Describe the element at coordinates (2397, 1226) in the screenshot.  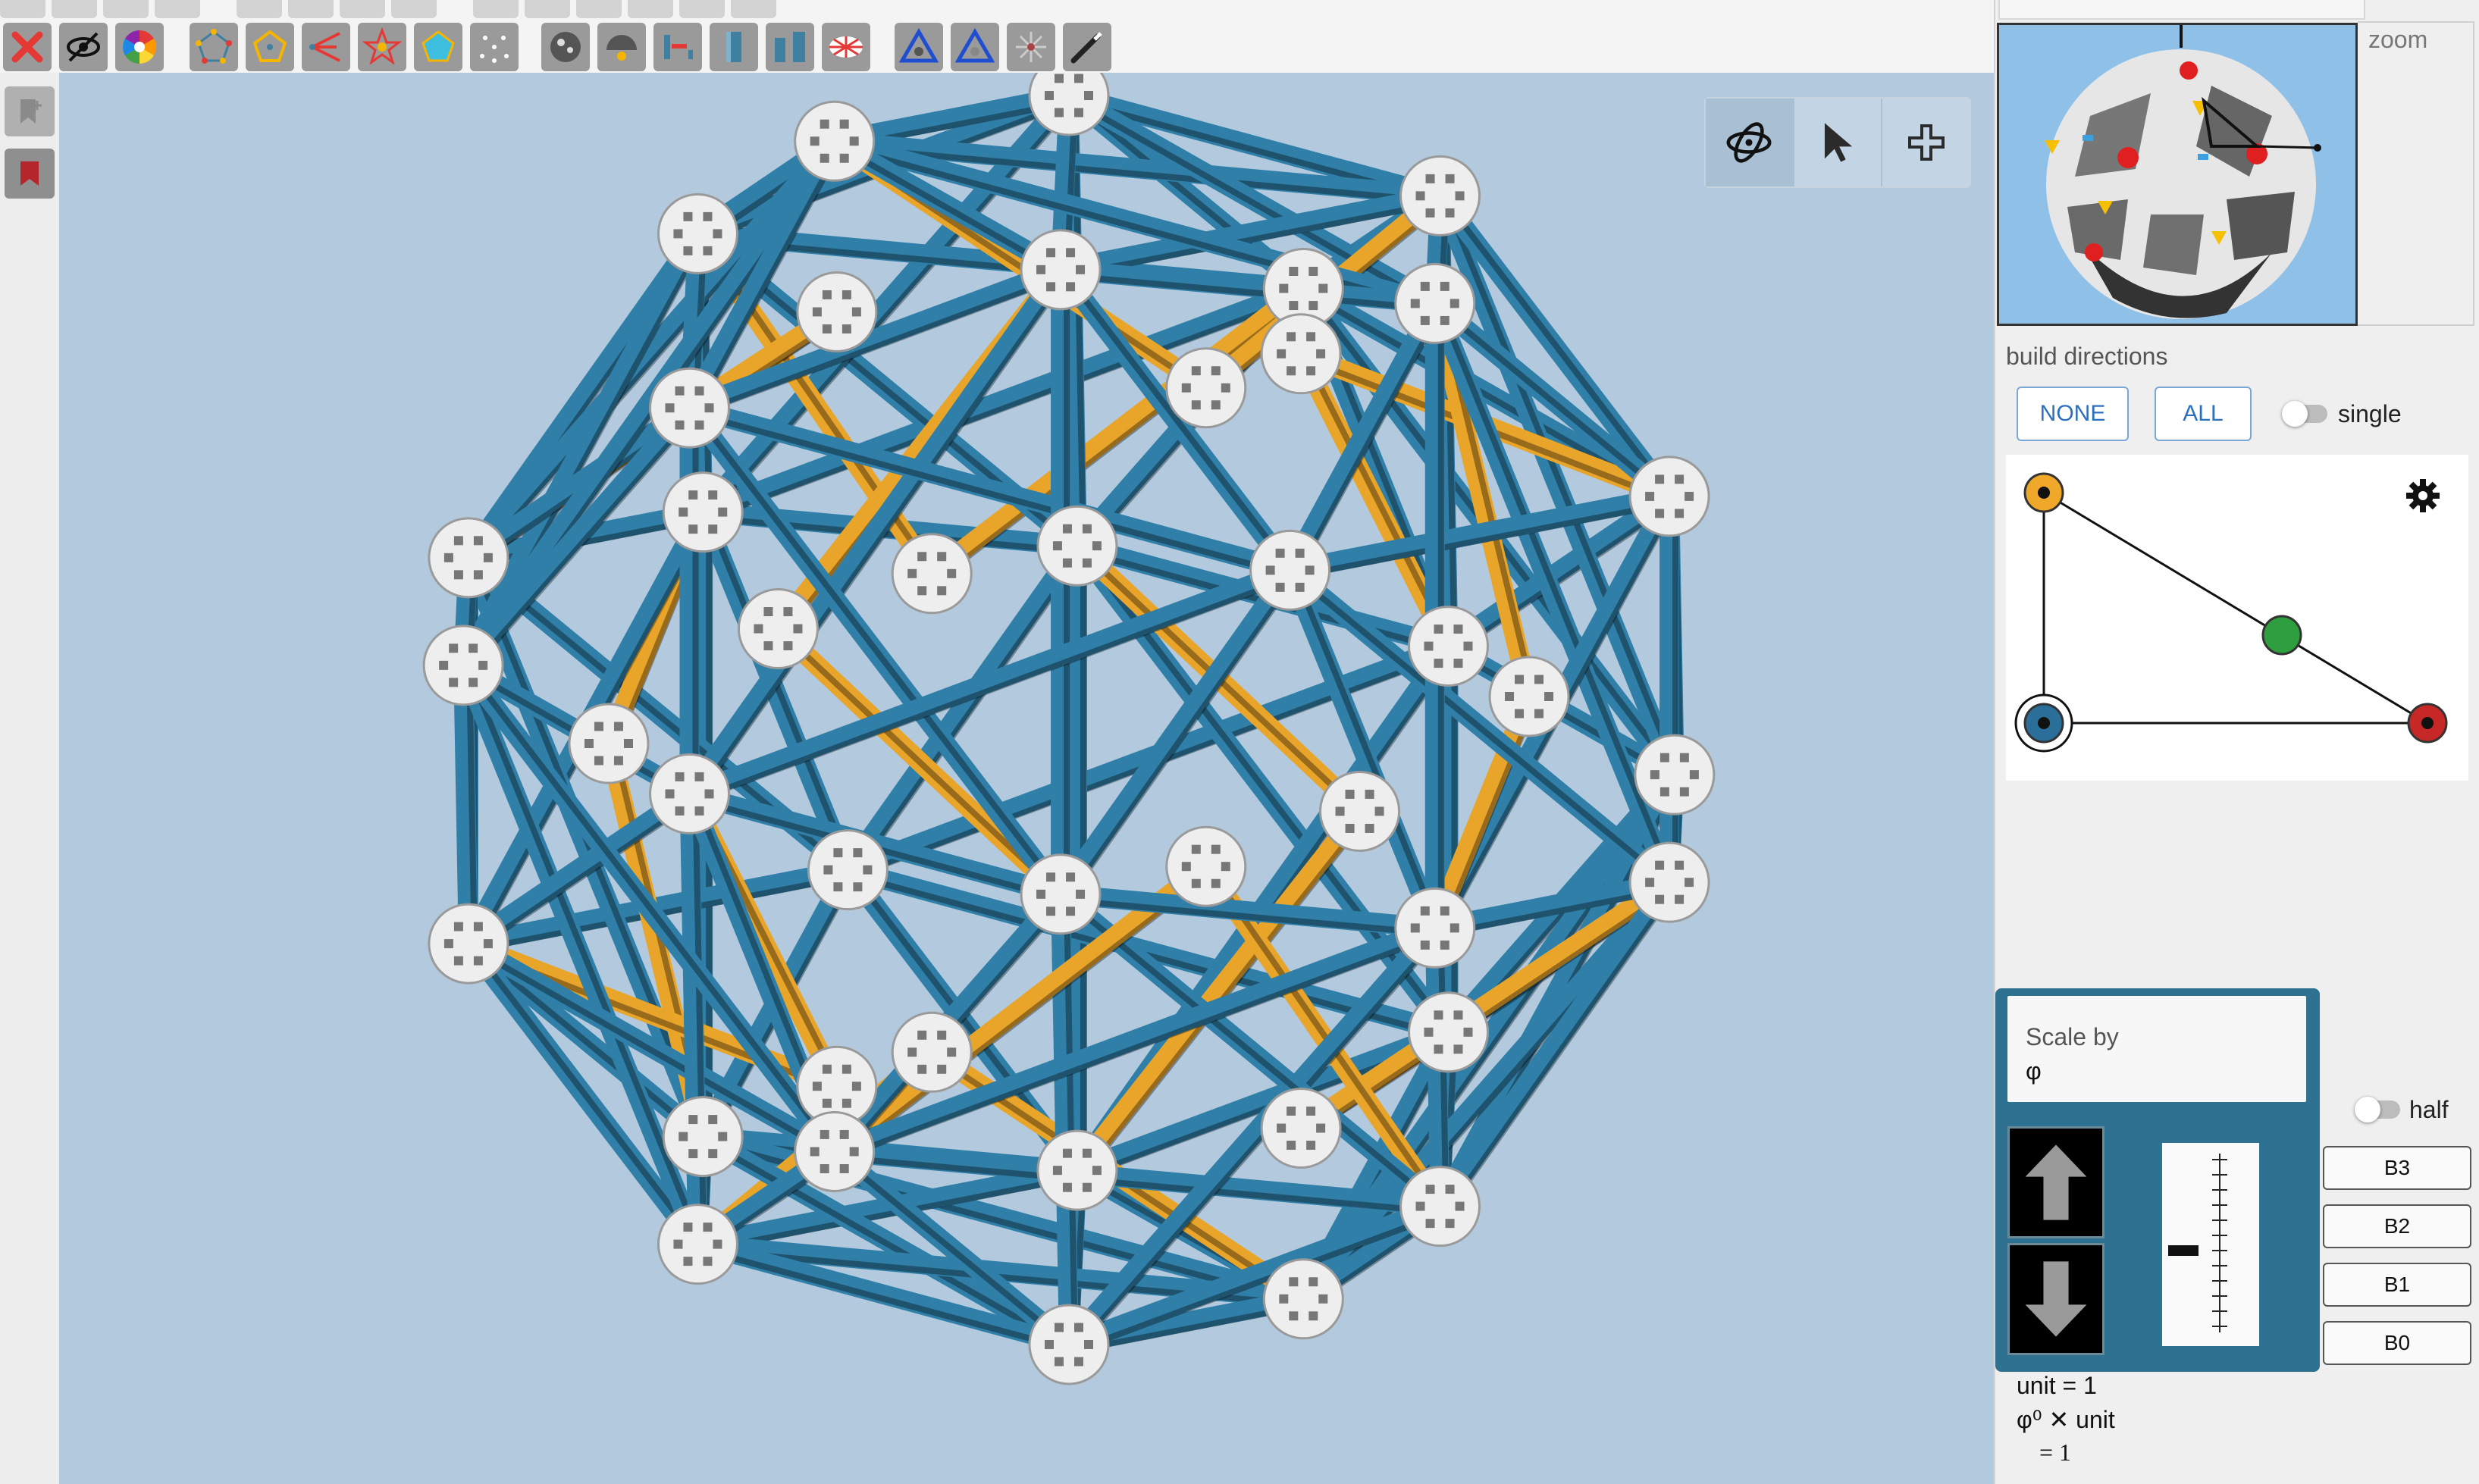
I see `b2-button: B2` at that location.